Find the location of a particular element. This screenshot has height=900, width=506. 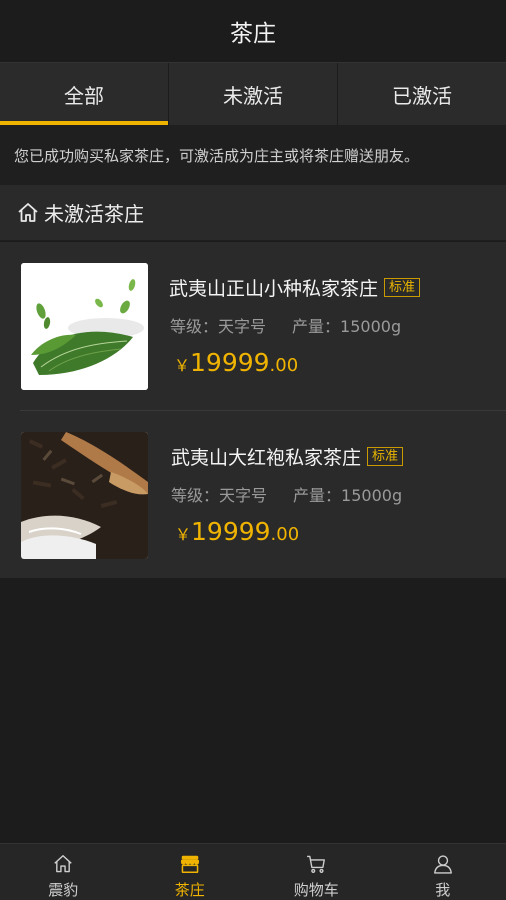

item-title-text: 武夷山正山小种私家茶庄 is located at coordinates (274, 289).